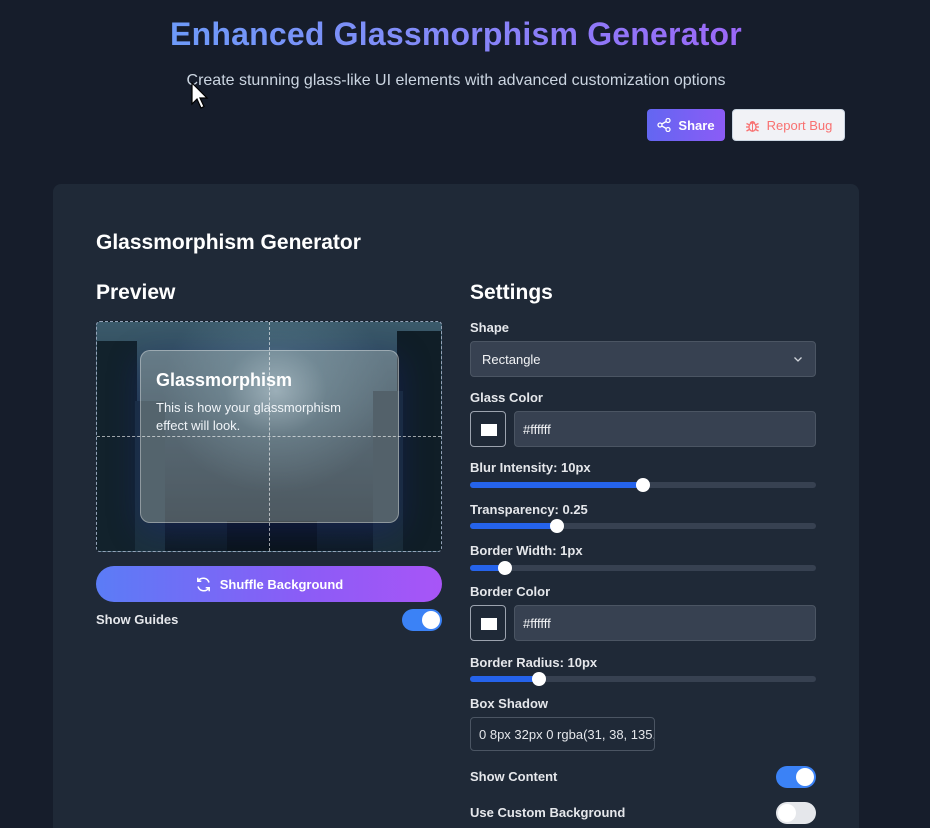 This screenshot has width=930, height=828. What do you see at coordinates (643, 568) in the screenshot?
I see `border-width-slider` at bounding box center [643, 568].